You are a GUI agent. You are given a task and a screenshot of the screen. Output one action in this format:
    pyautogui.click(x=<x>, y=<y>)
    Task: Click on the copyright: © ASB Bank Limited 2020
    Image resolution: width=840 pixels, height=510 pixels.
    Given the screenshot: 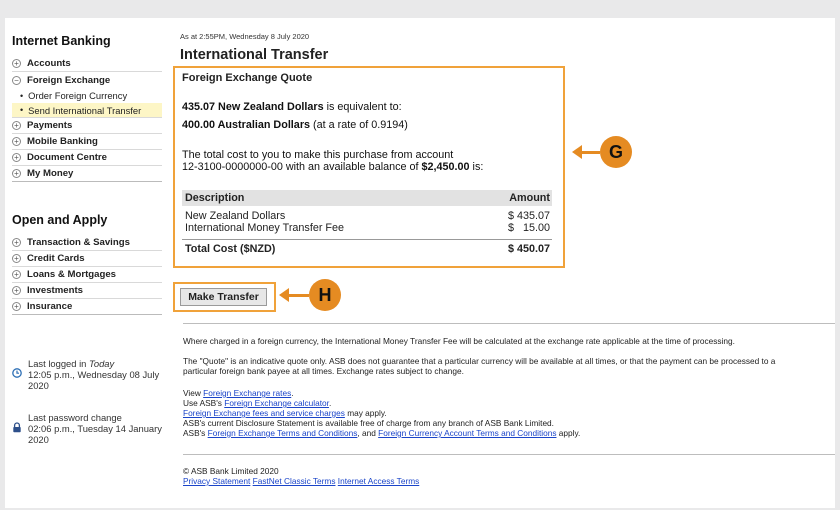 What is the action you would take?
    pyautogui.click(x=231, y=471)
    